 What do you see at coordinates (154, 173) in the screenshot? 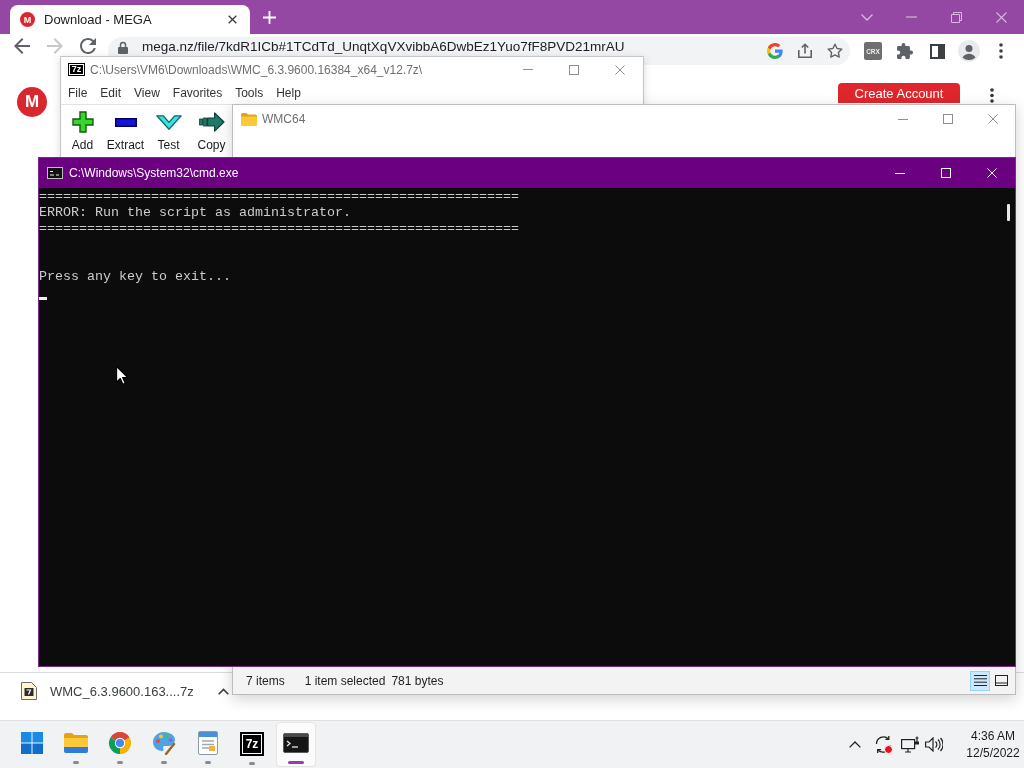
I see `window-title: C:\Windows\System32\cmd.exe` at bounding box center [154, 173].